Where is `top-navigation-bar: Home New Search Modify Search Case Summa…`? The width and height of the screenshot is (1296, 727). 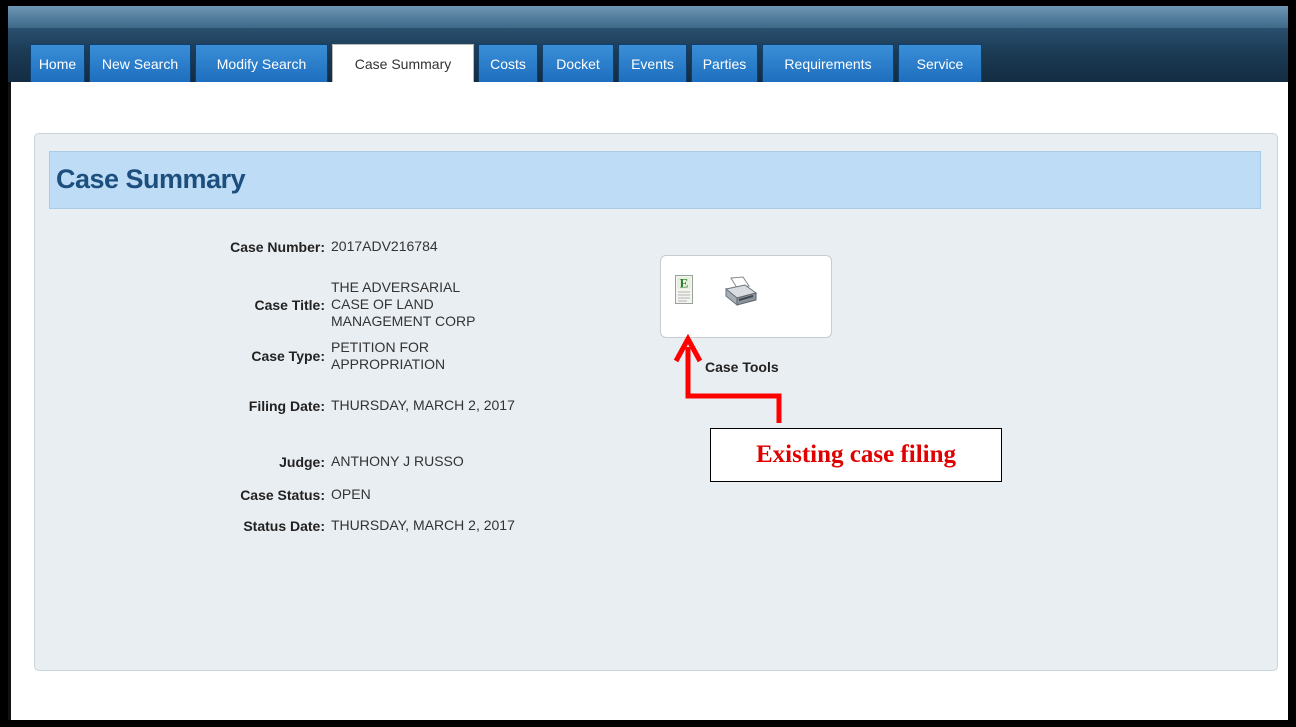 top-navigation-bar: Home New Search Modify Search Case Summa… is located at coordinates (648, 44).